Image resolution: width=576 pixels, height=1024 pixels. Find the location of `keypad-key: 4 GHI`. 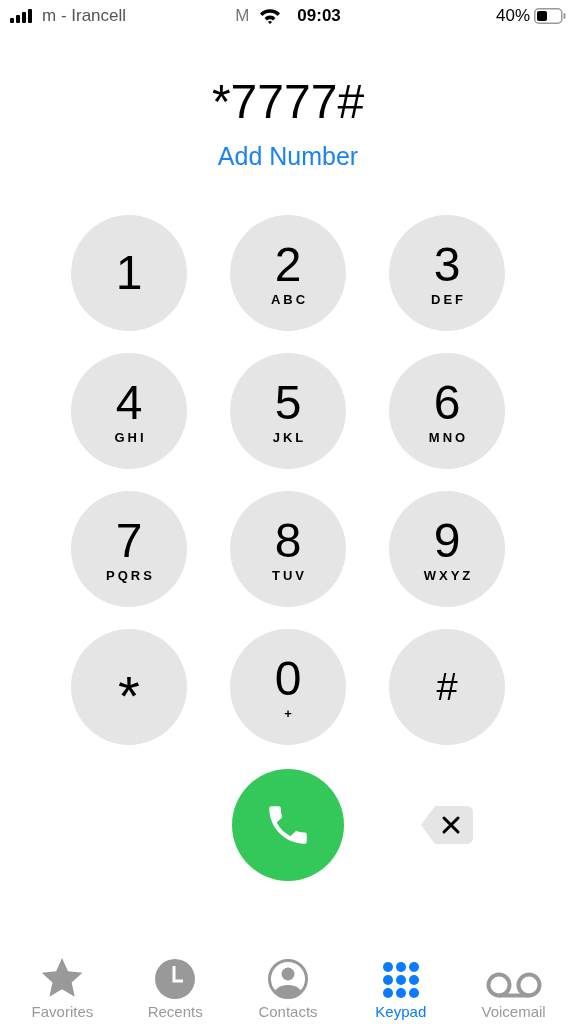

keypad-key: 4 GHI is located at coordinates (129, 411).